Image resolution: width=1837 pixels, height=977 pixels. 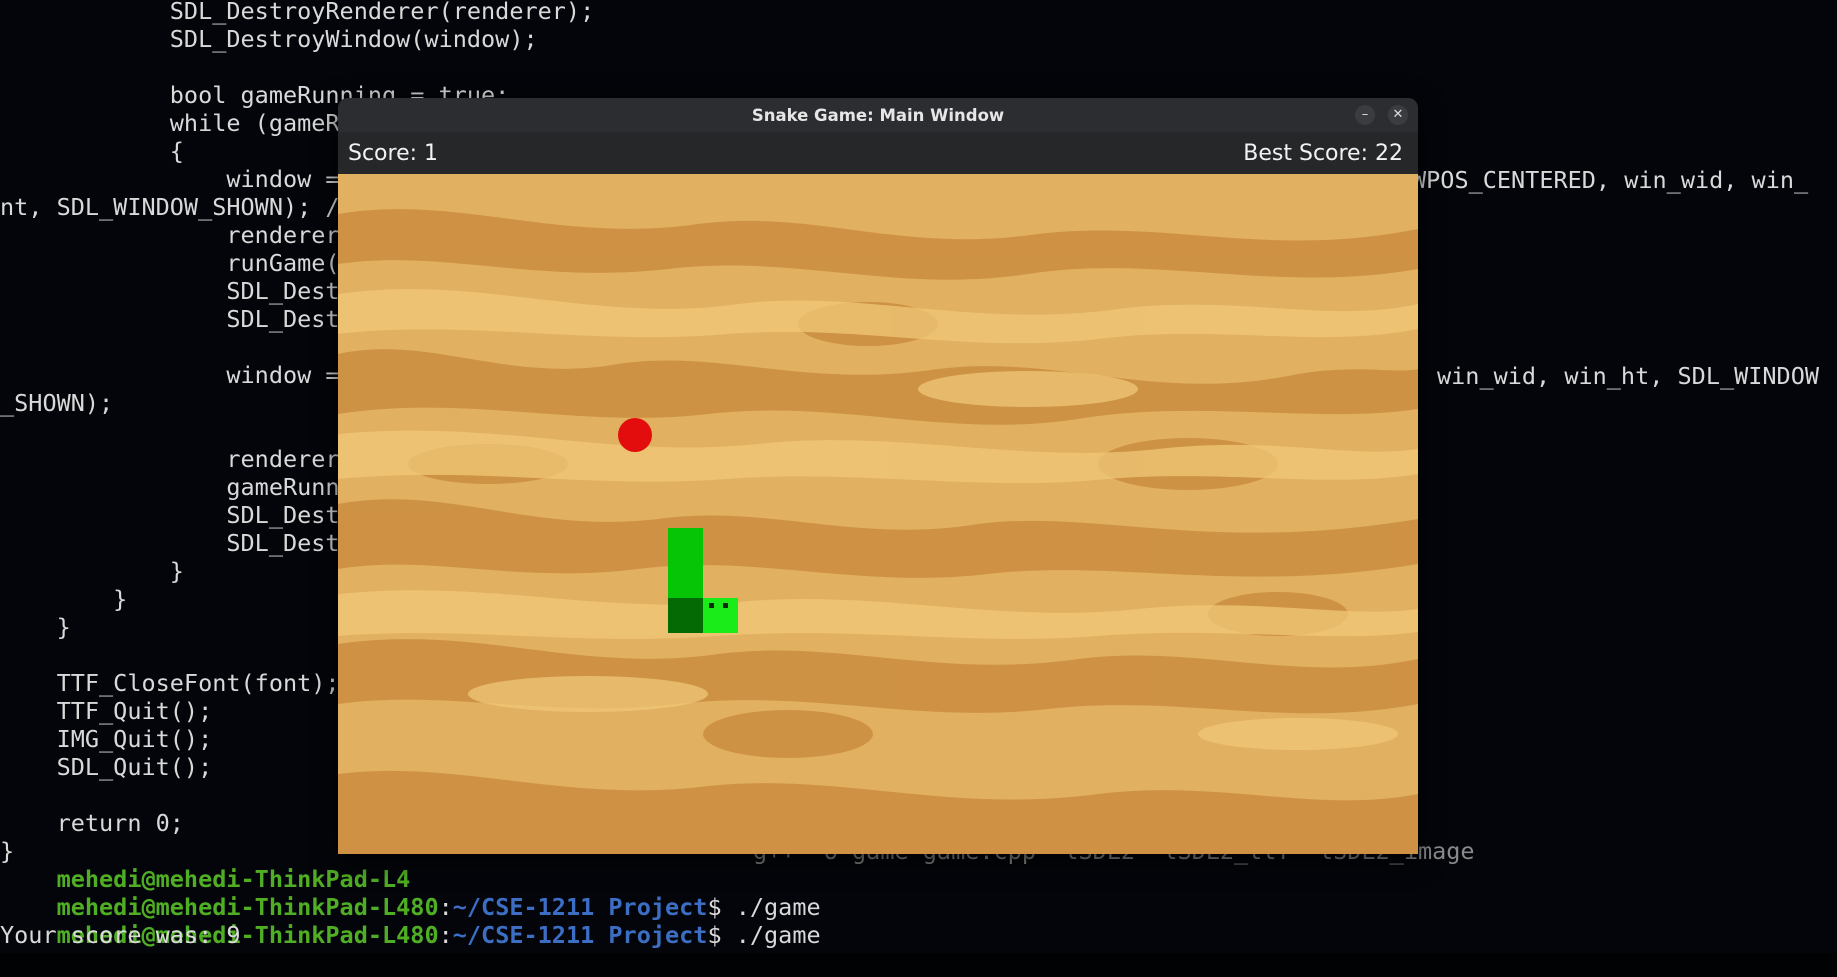 What do you see at coordinates (1398, 115) in the screenshot?
I see `close-button: ✕` at bounding box center [1398, 115].